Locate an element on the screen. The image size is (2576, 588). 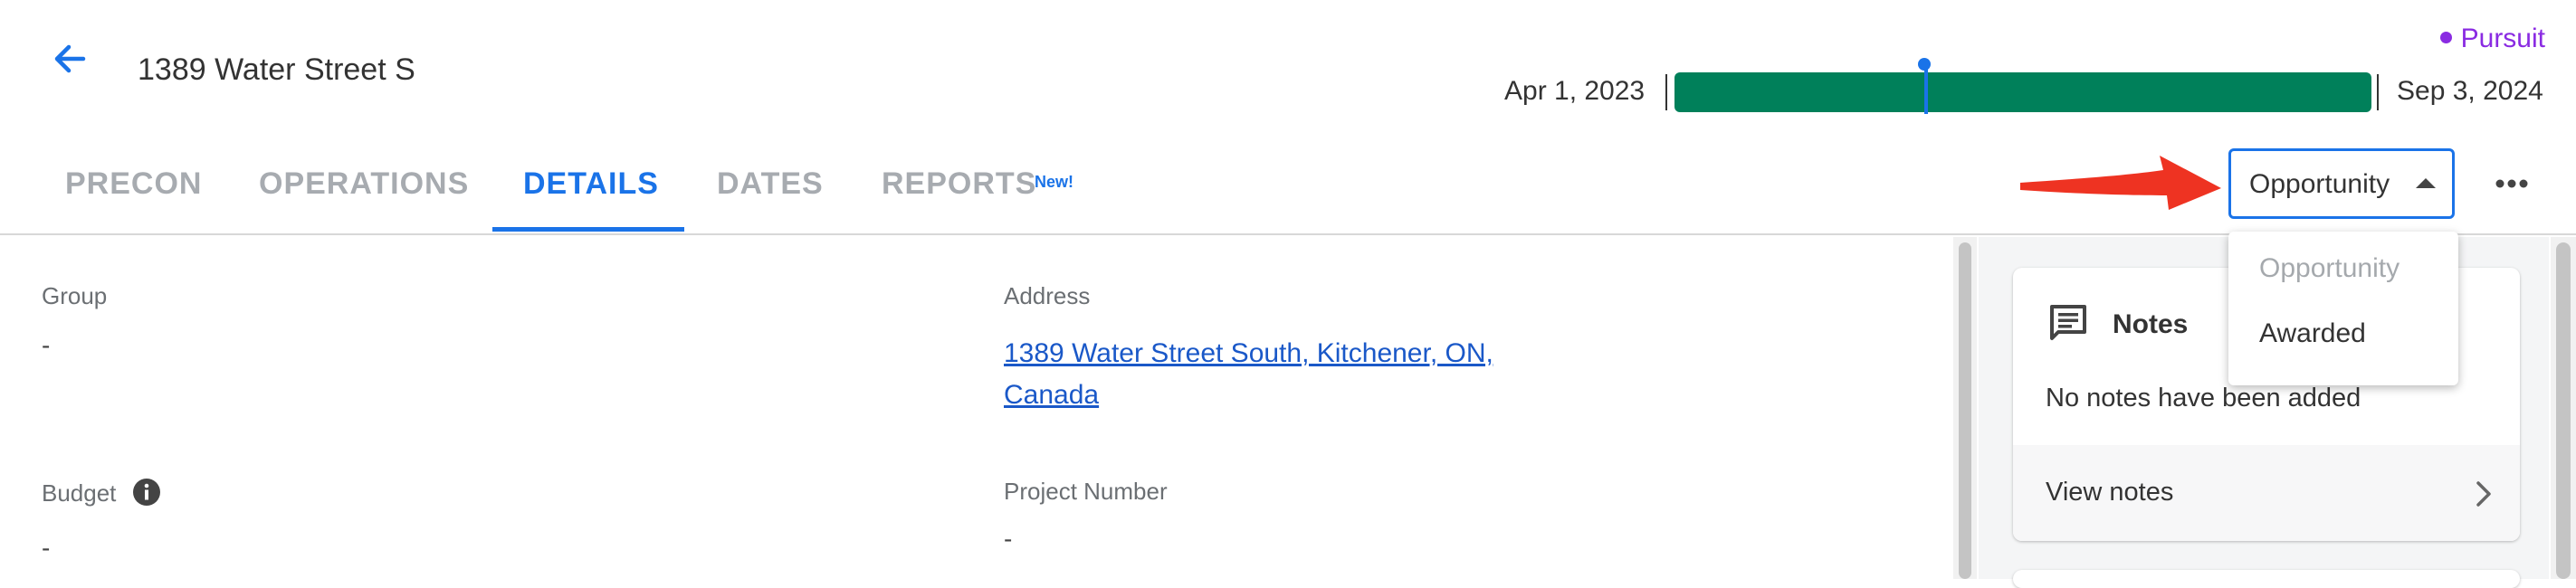
more-options-button is located at coordinates (2512, 183).